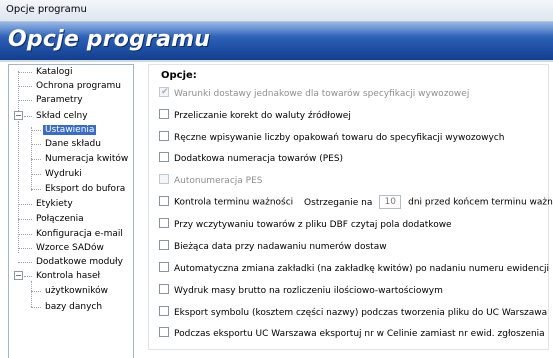  I want to click on tree-item-numeracja-kwitow: Numeracja kwitów, so click(86, 159).